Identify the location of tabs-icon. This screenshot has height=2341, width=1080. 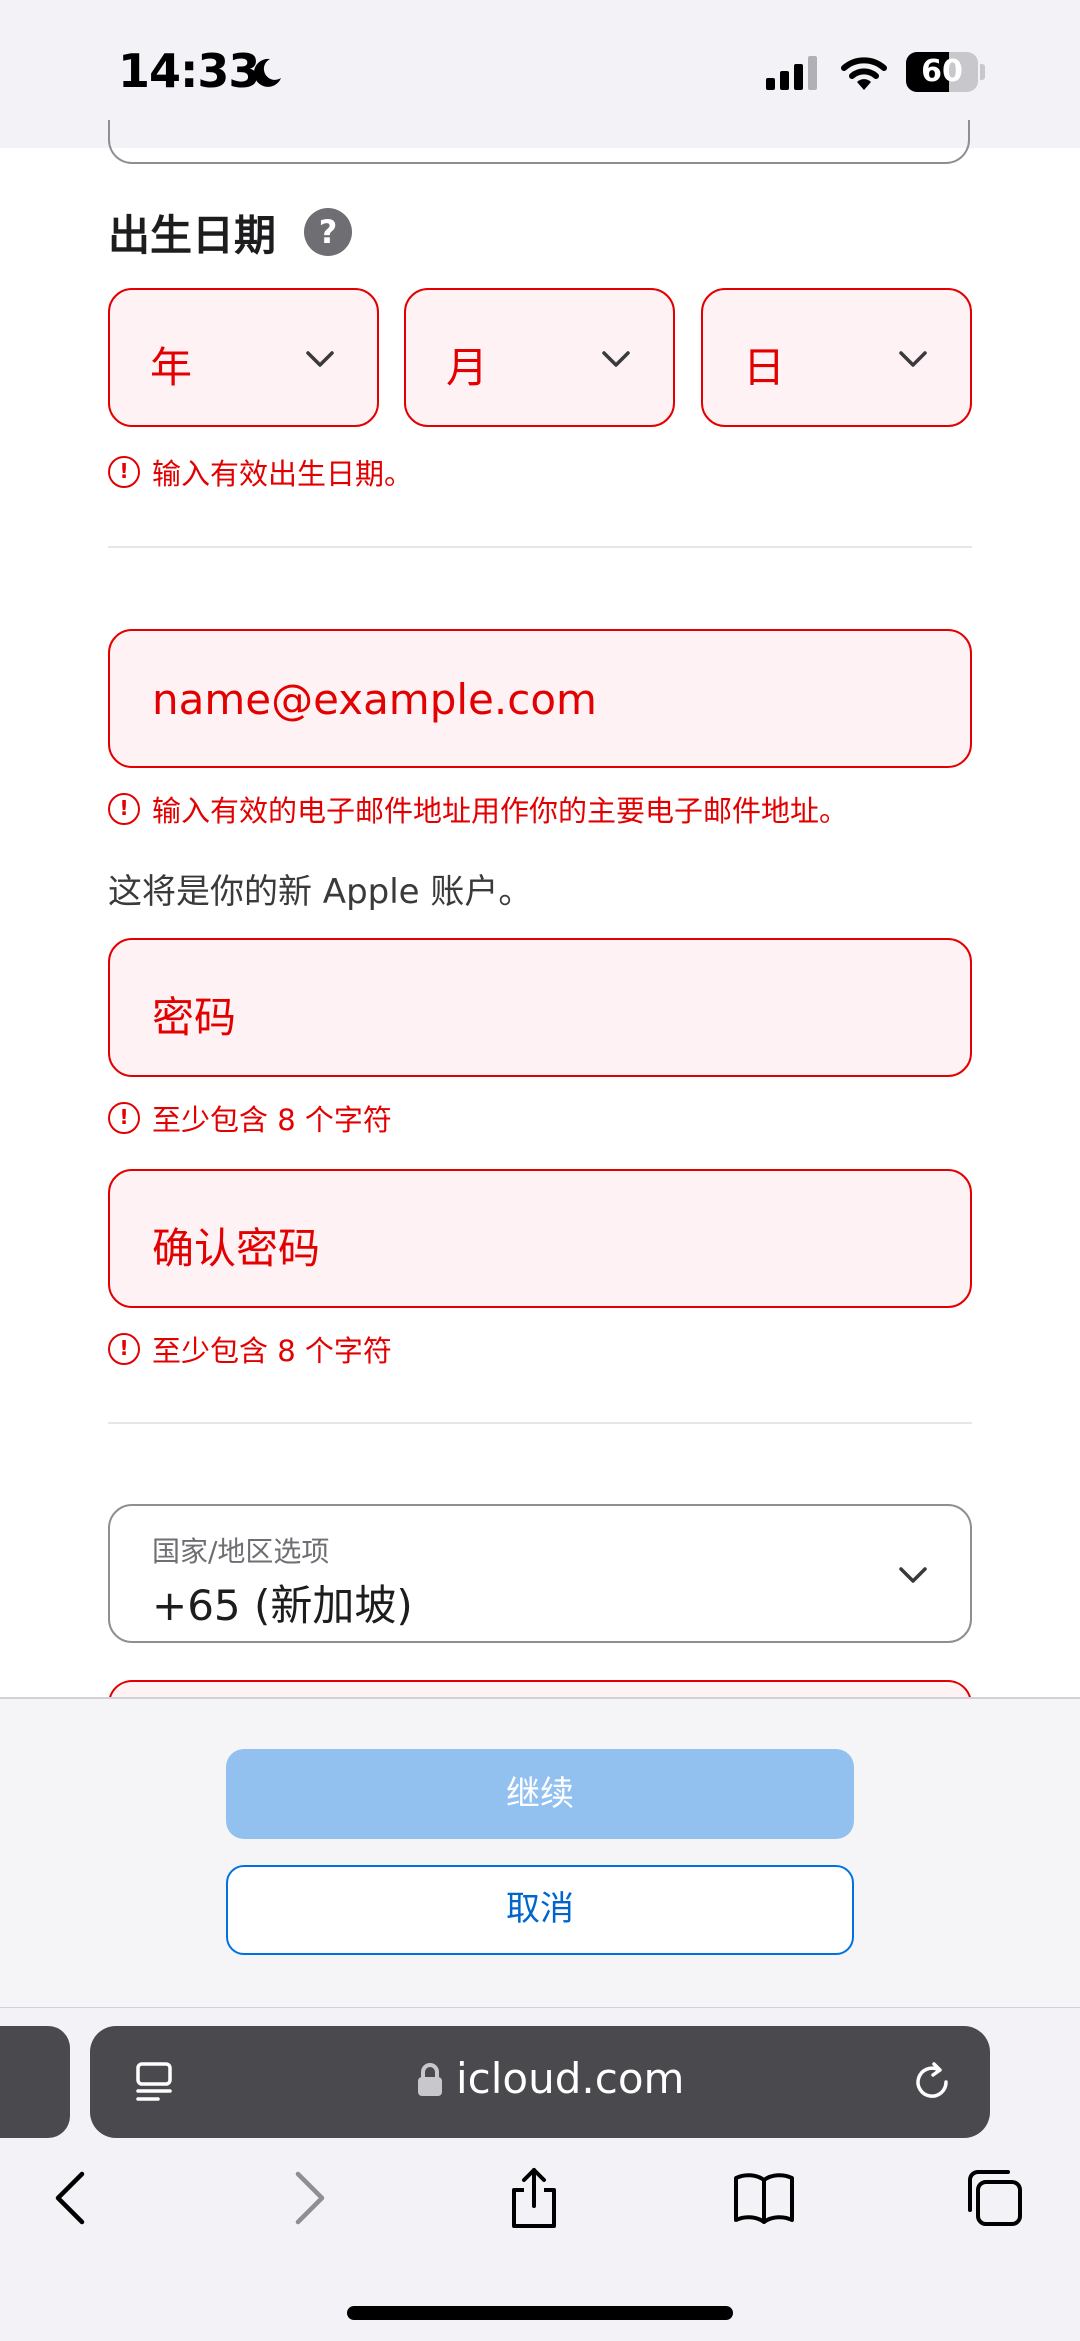
(994, 2198).